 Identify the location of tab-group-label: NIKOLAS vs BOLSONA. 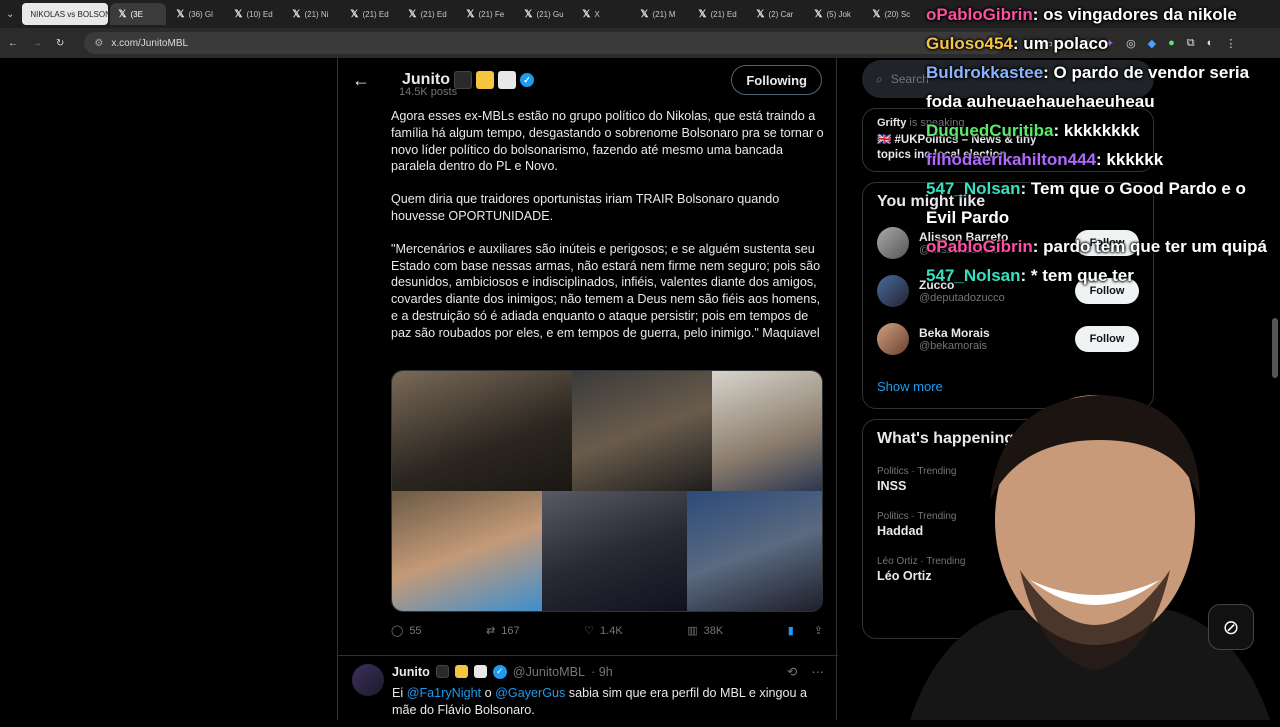
(65, 14).